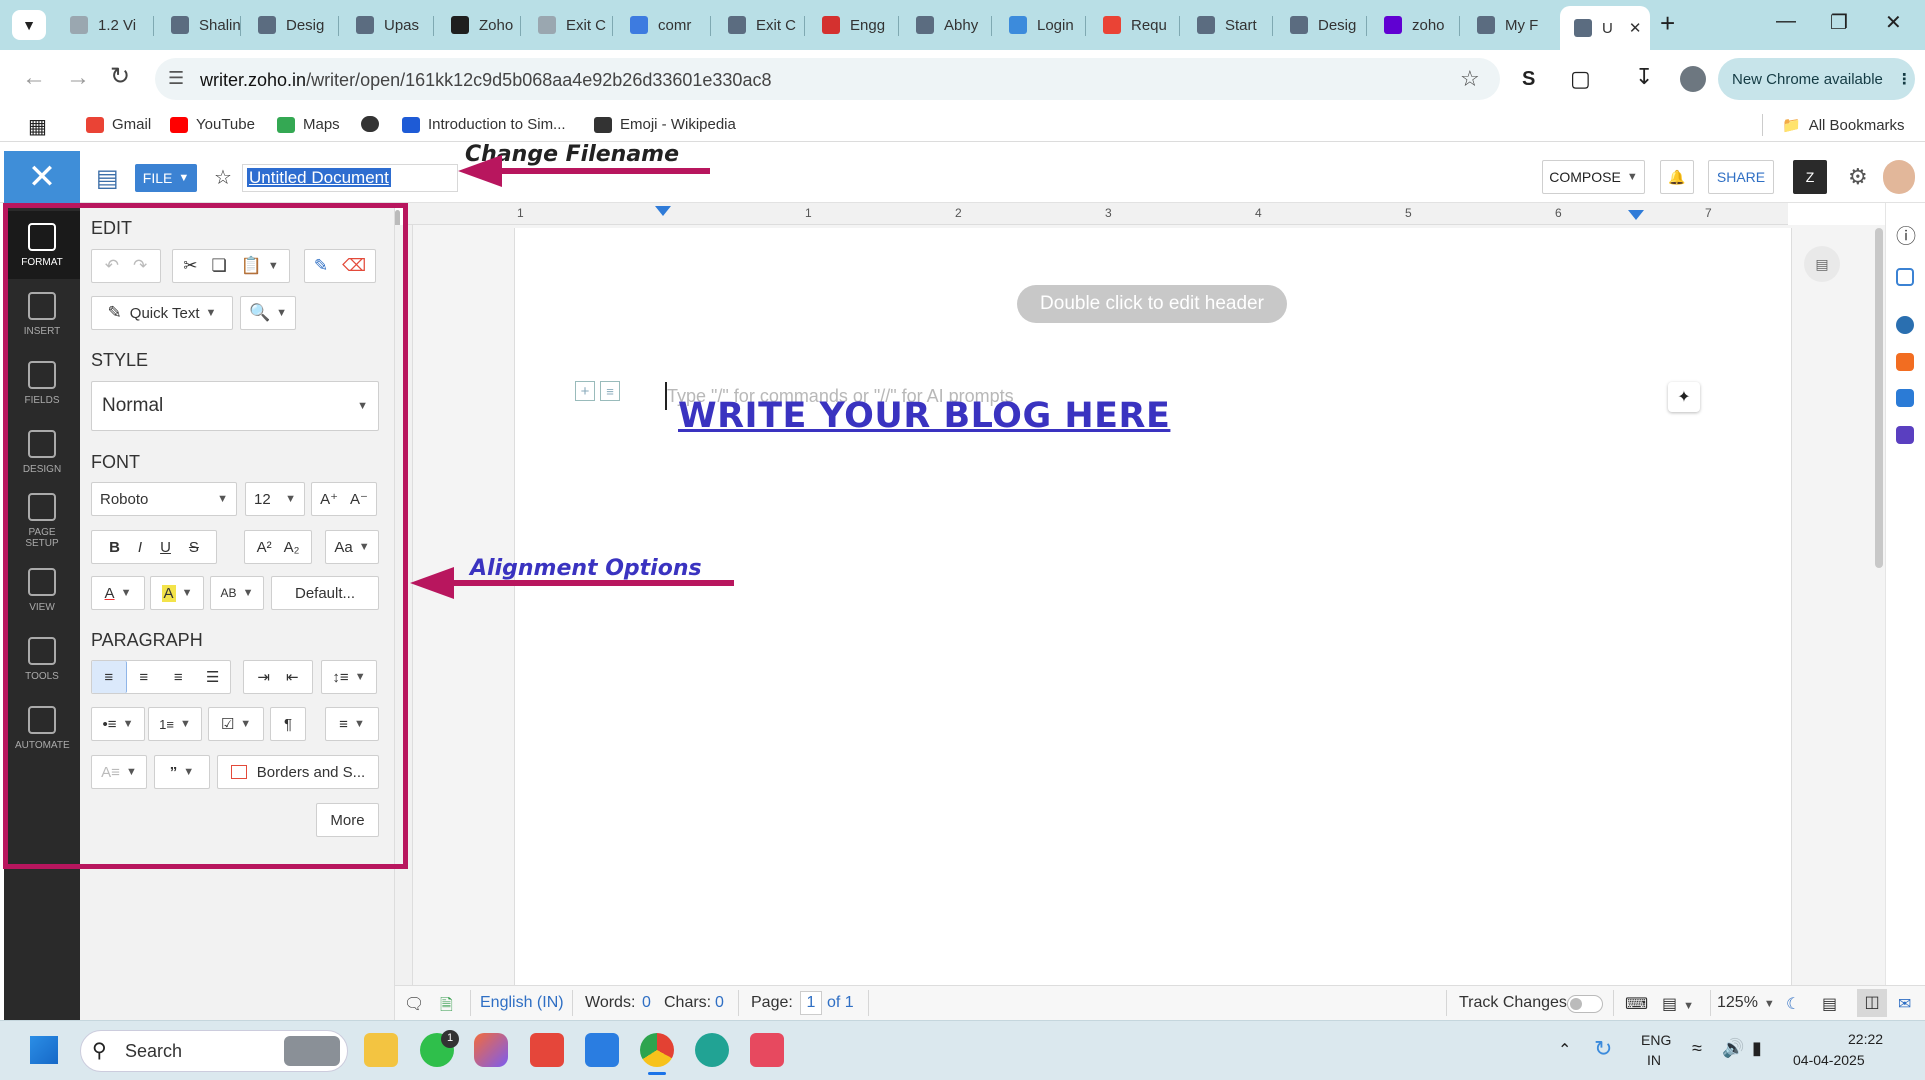 The height and width of the screenshot is (1080, 1925). I want to click on add-block-icon: +, so click(585, 391).